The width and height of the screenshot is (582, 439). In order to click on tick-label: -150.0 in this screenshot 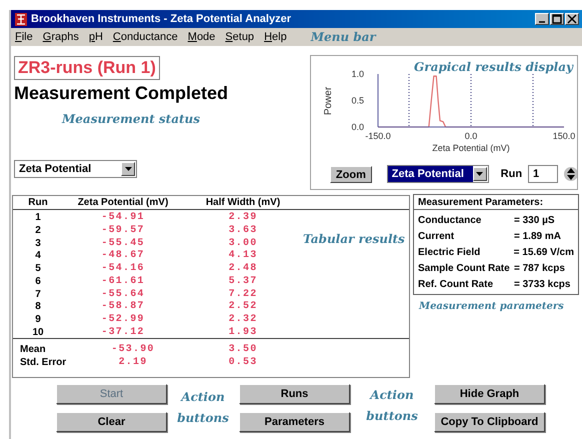, I will do `click(378, 136)`.